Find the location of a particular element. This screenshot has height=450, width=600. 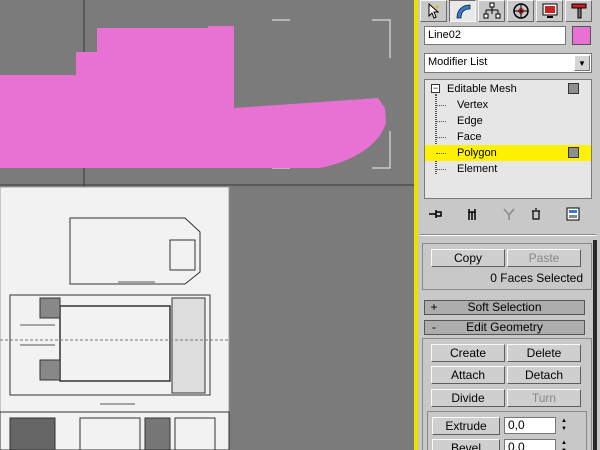

stack-toolbar is located at coordinates (508, 214).